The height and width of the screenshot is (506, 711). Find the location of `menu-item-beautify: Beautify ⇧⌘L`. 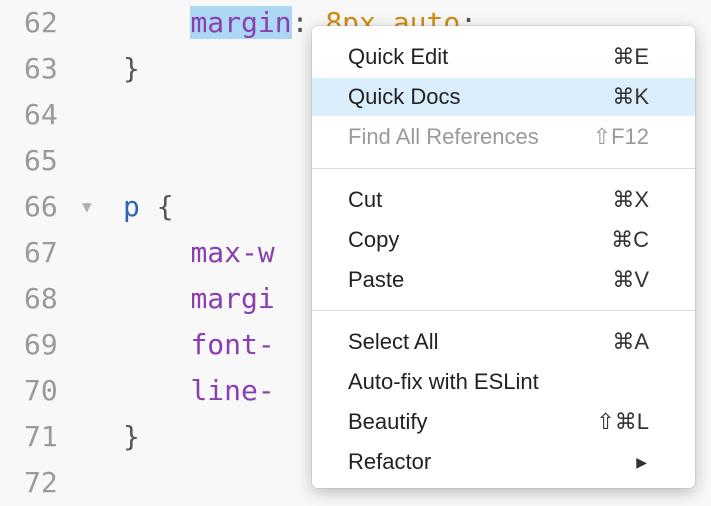

menu-item-beautify: Beautify ⇧⌘L is located at coordinates (503, 422).